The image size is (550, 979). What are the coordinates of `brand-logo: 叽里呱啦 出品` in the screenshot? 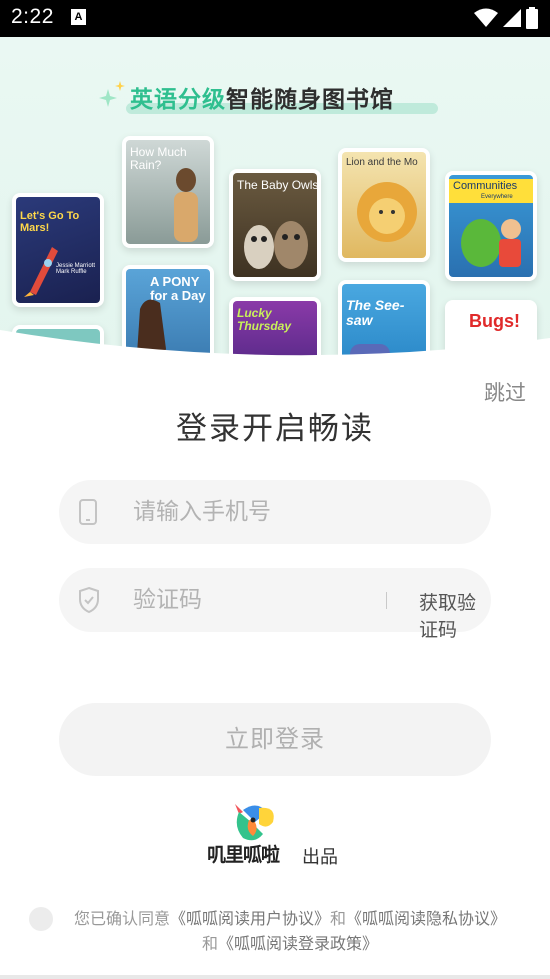 It's located at (277, 835).